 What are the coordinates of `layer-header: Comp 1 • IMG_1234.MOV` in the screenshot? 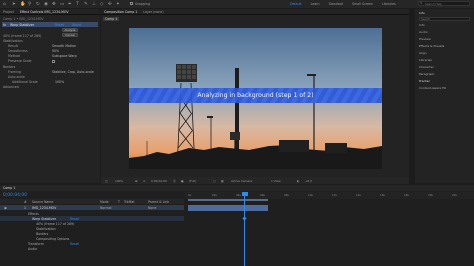 It's located at (23, 19).